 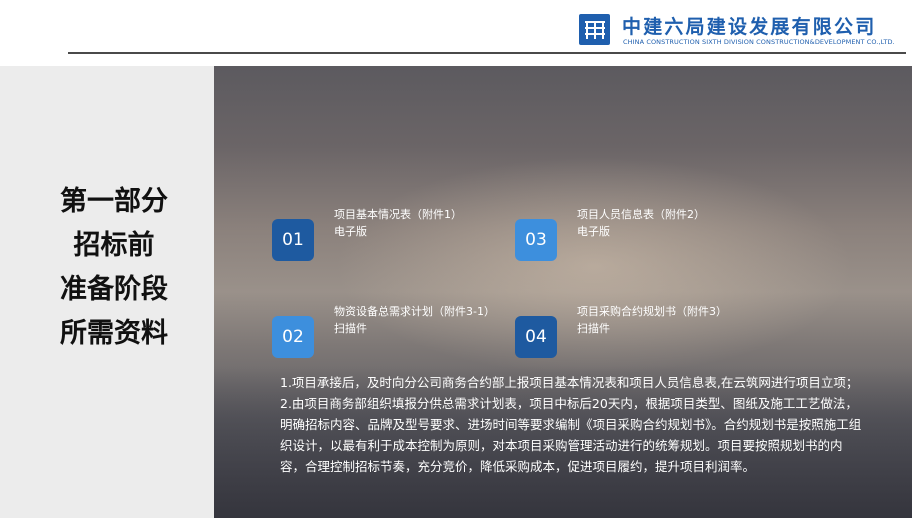 I want to click on list-item: 项目采购合约规划书（附件3） 扫描件, so click(x=665, y=320).